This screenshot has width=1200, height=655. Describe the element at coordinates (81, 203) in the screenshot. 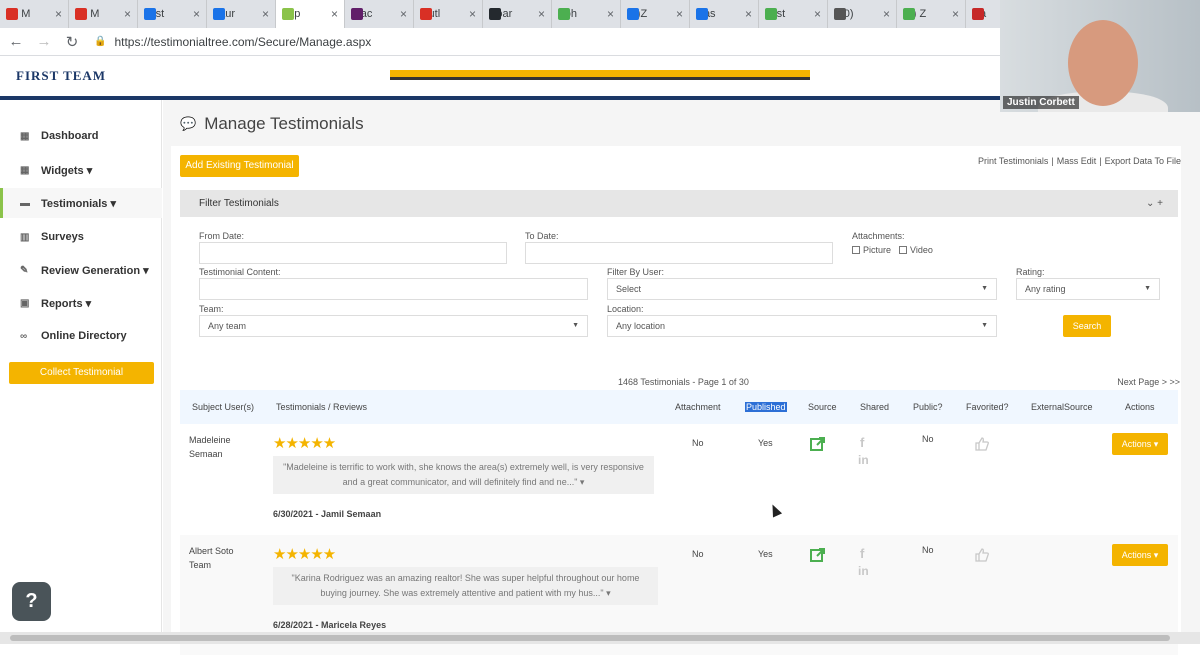

I see `sidebar-item-testimonials: ▬ Testimonials ▾` at that location.